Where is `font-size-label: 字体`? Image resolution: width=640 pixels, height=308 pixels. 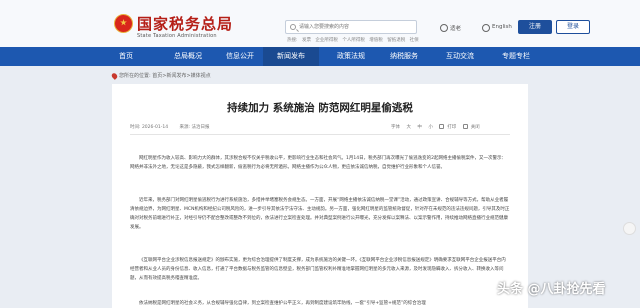 font-size-label: 字体 is located at coordinates (395, 127).